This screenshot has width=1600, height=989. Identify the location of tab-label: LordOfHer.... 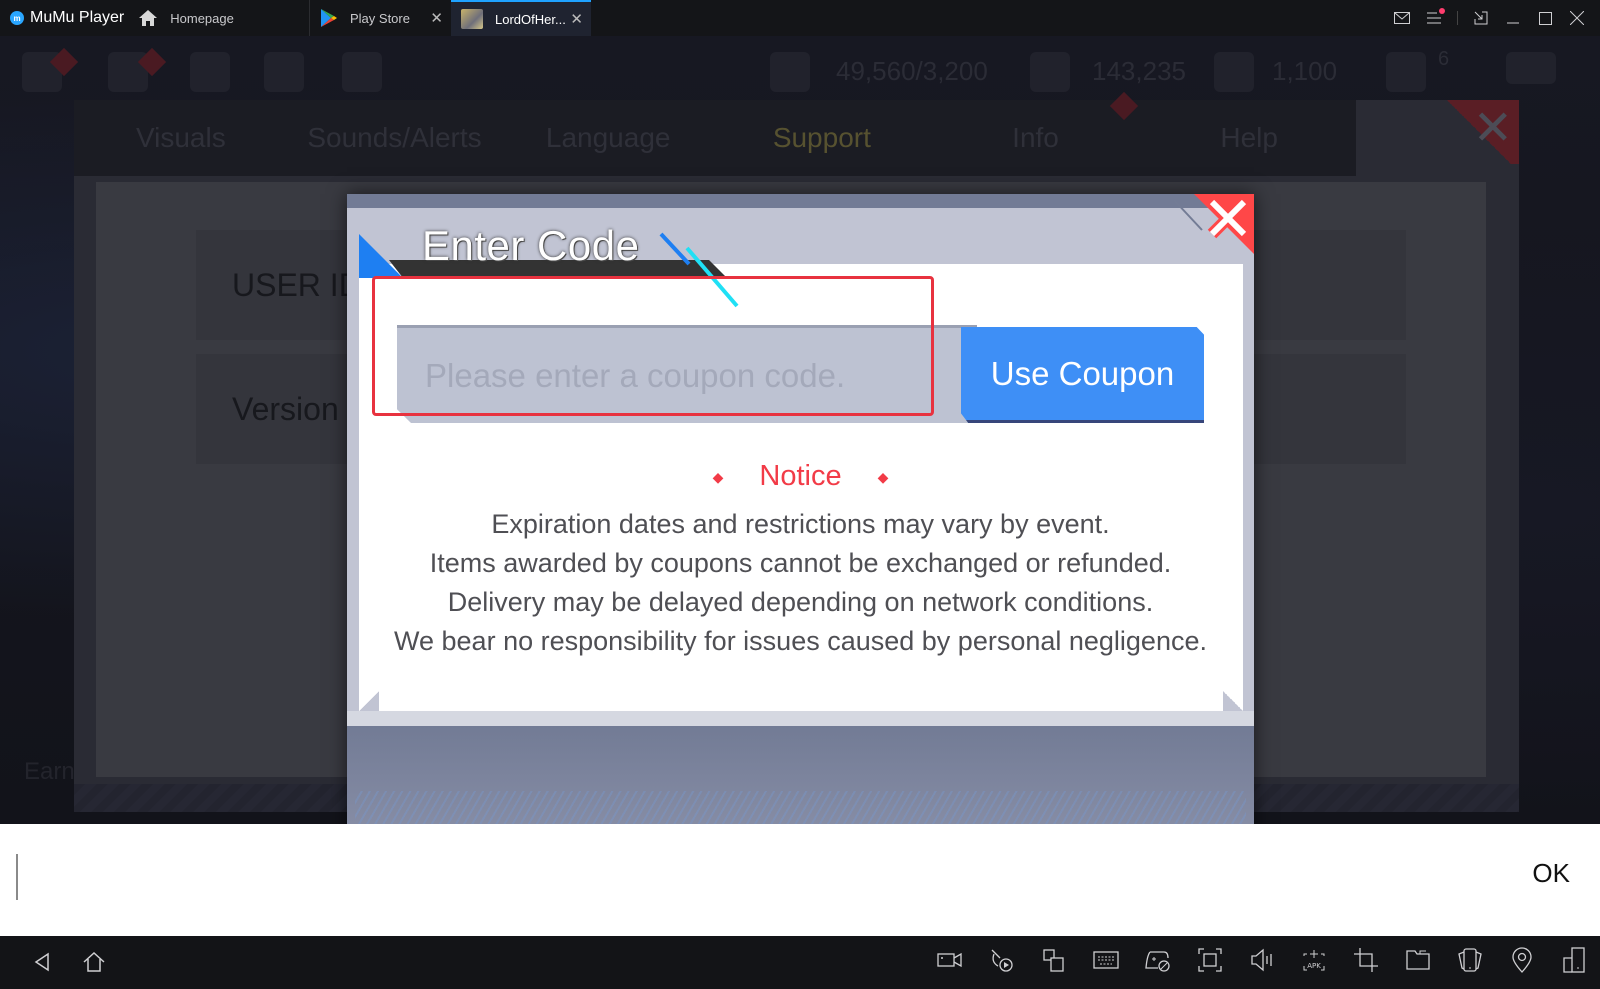
(530, 19).